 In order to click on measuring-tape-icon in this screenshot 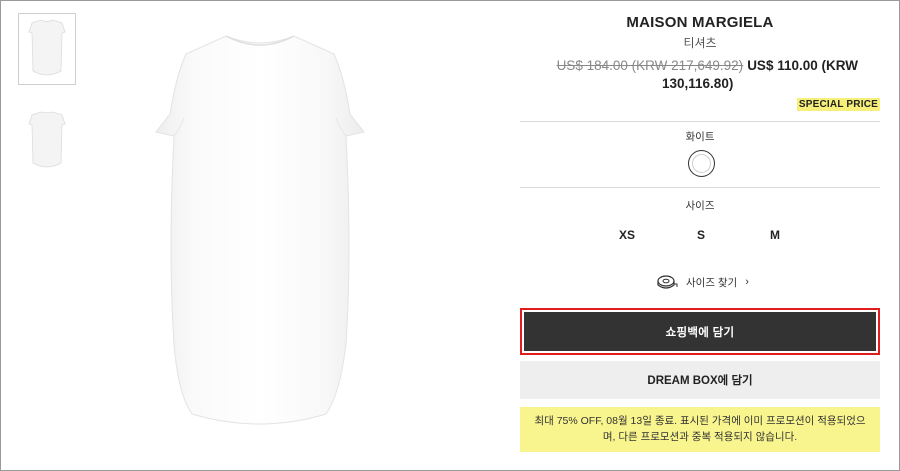, I will do `click(667, 282)`.